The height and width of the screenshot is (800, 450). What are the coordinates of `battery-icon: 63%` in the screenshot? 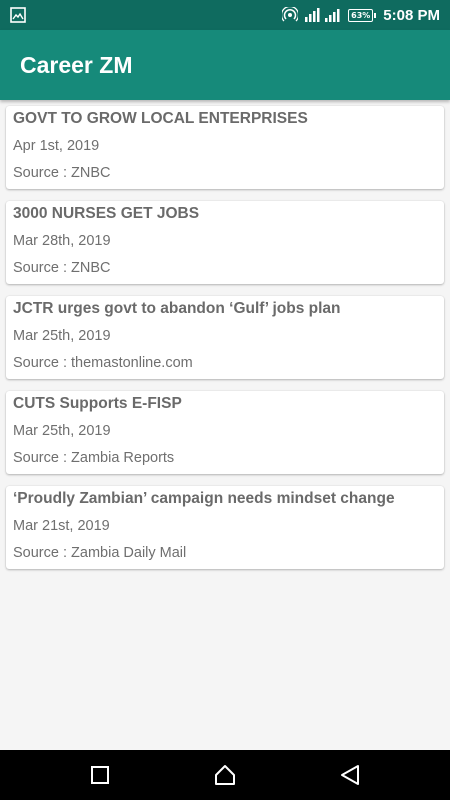 It's located at (362, 15).